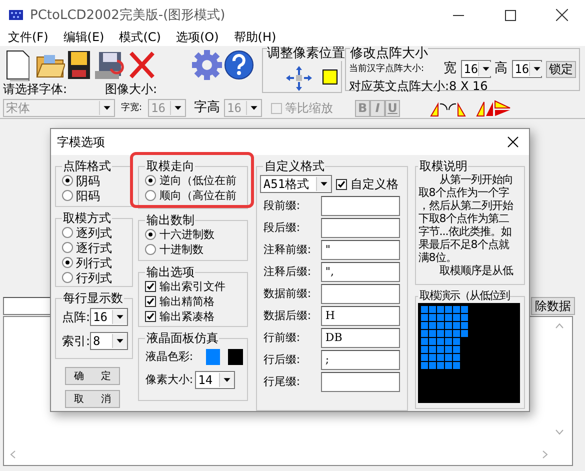 This screenshot has height=471, width=585. I want to click on font-label: 请选择字体:, so click(35, 89).